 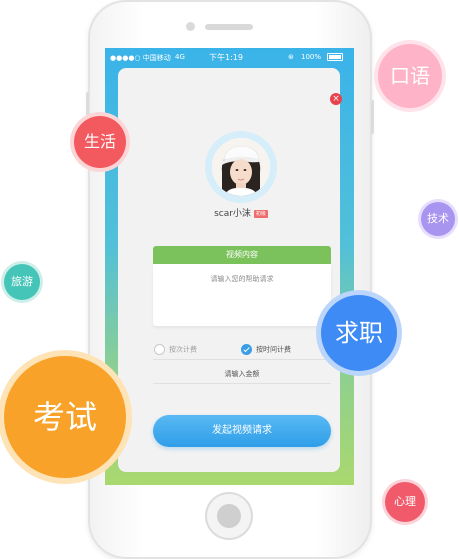 I want to click on help-request-textarea: 请输入您的帮助请求, so click(x=242, y=295).